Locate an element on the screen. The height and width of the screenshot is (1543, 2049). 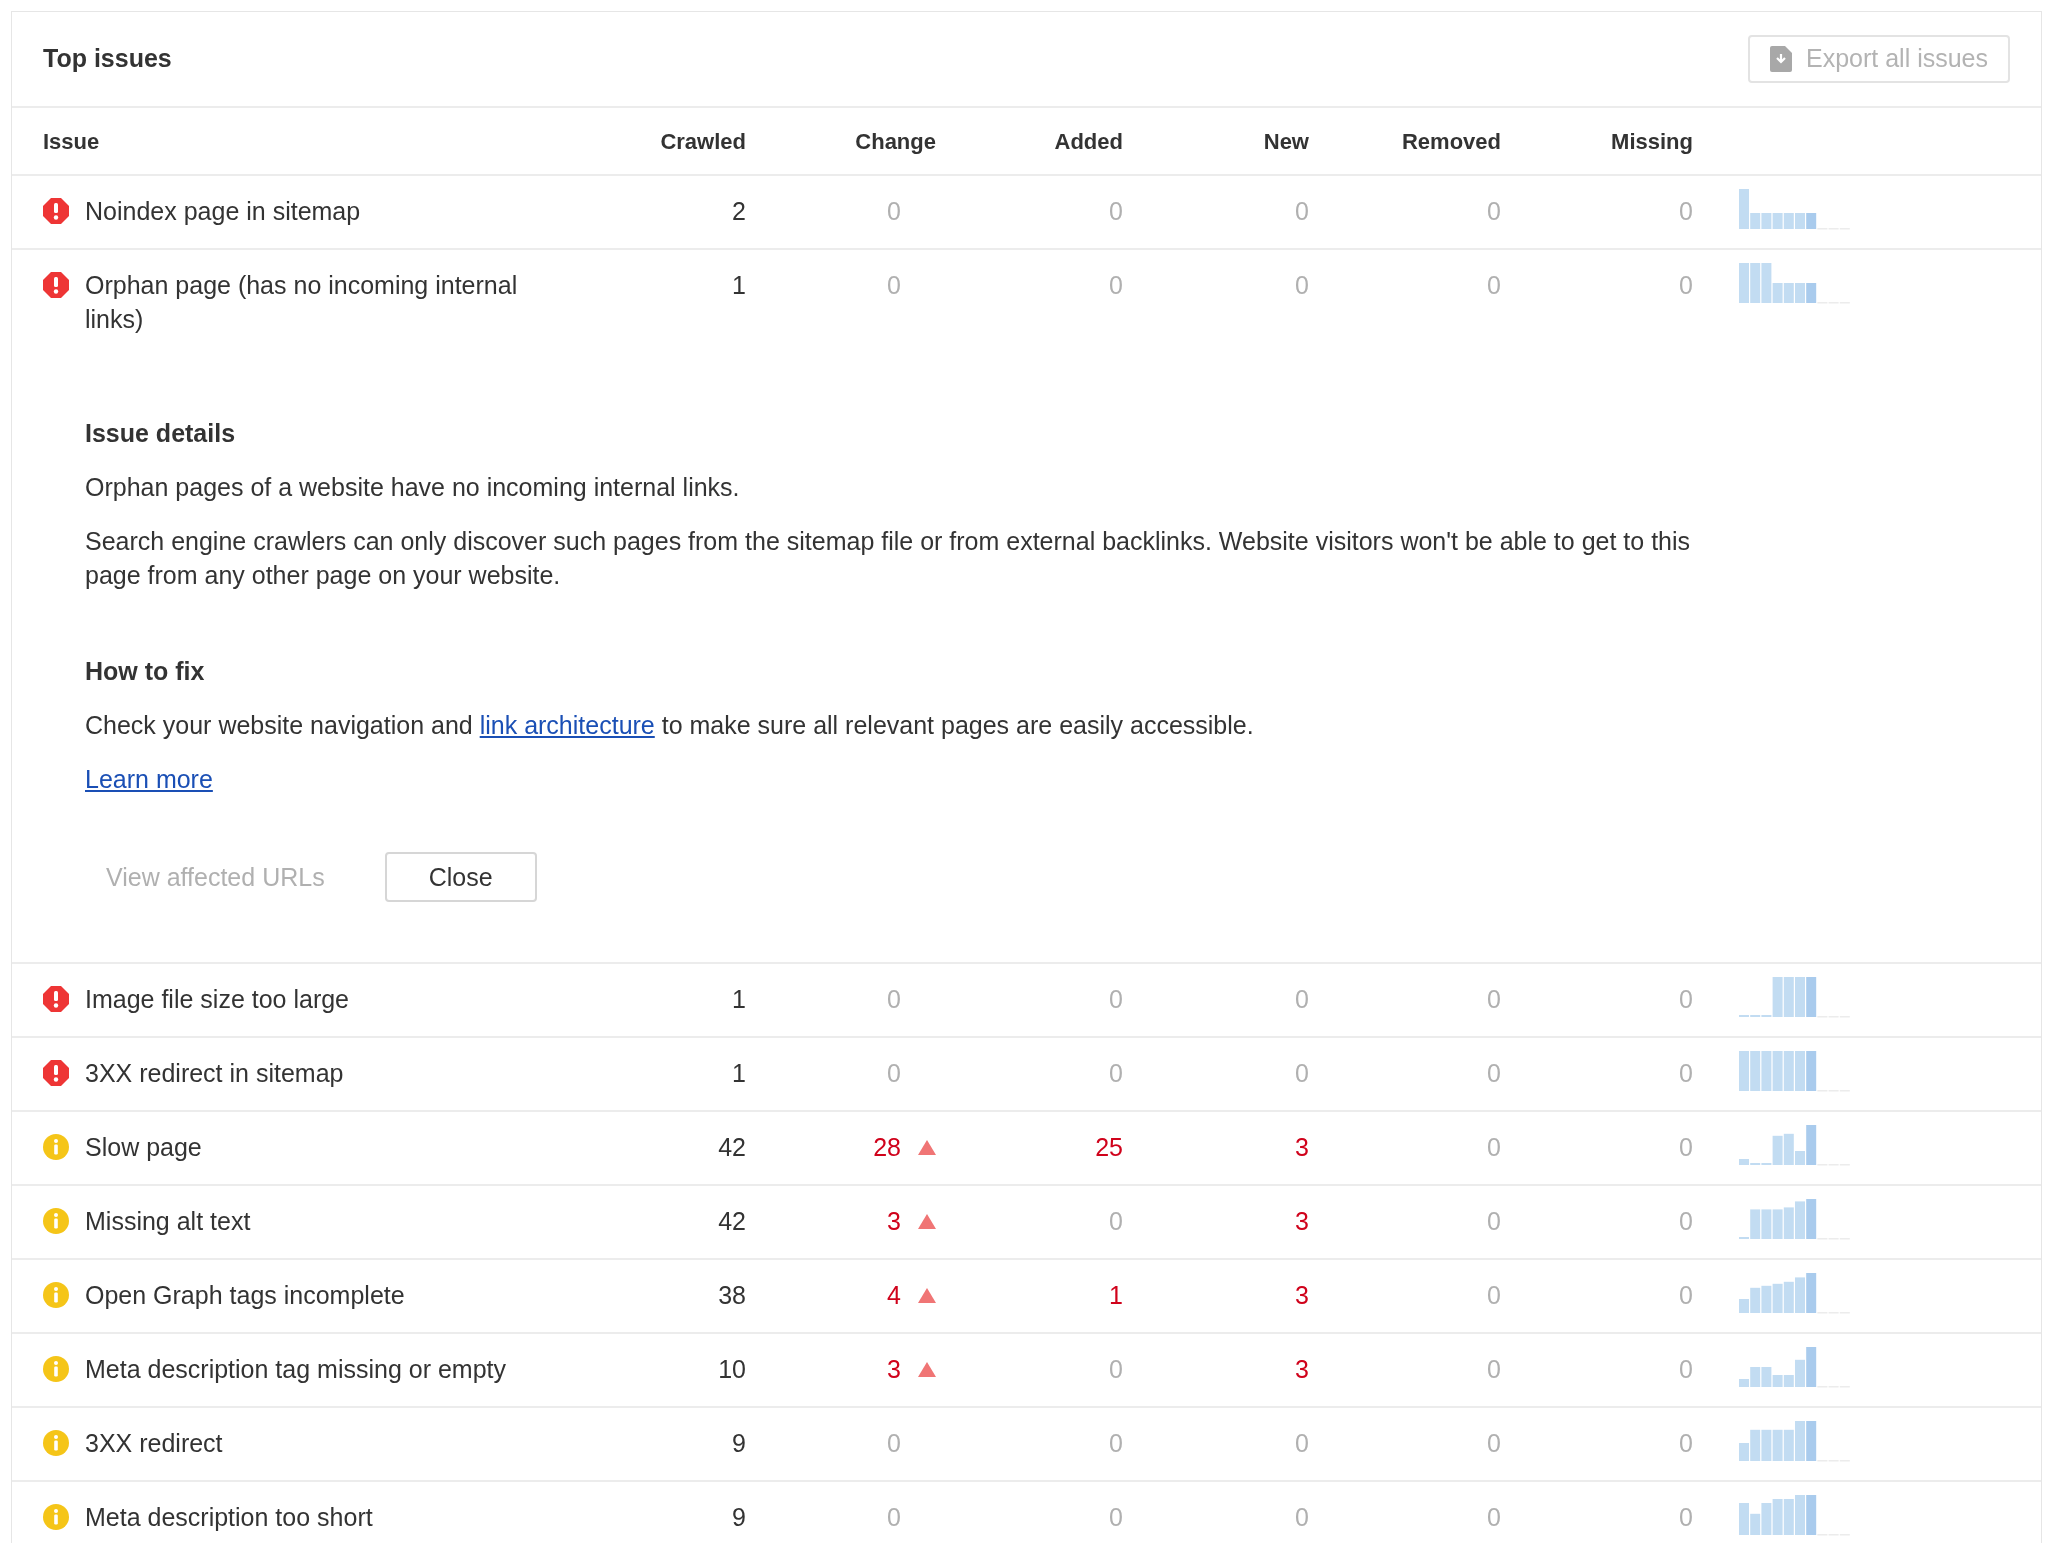
issue-name: Image file size too large is located at coordinates (305, 999).